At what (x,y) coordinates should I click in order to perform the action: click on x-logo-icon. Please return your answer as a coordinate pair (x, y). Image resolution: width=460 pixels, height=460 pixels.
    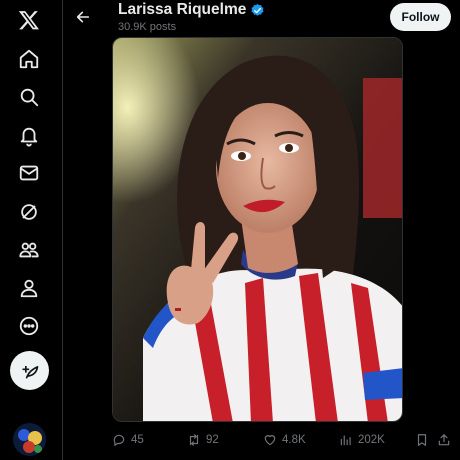
    Looking at the image, I should click on (29, 20).